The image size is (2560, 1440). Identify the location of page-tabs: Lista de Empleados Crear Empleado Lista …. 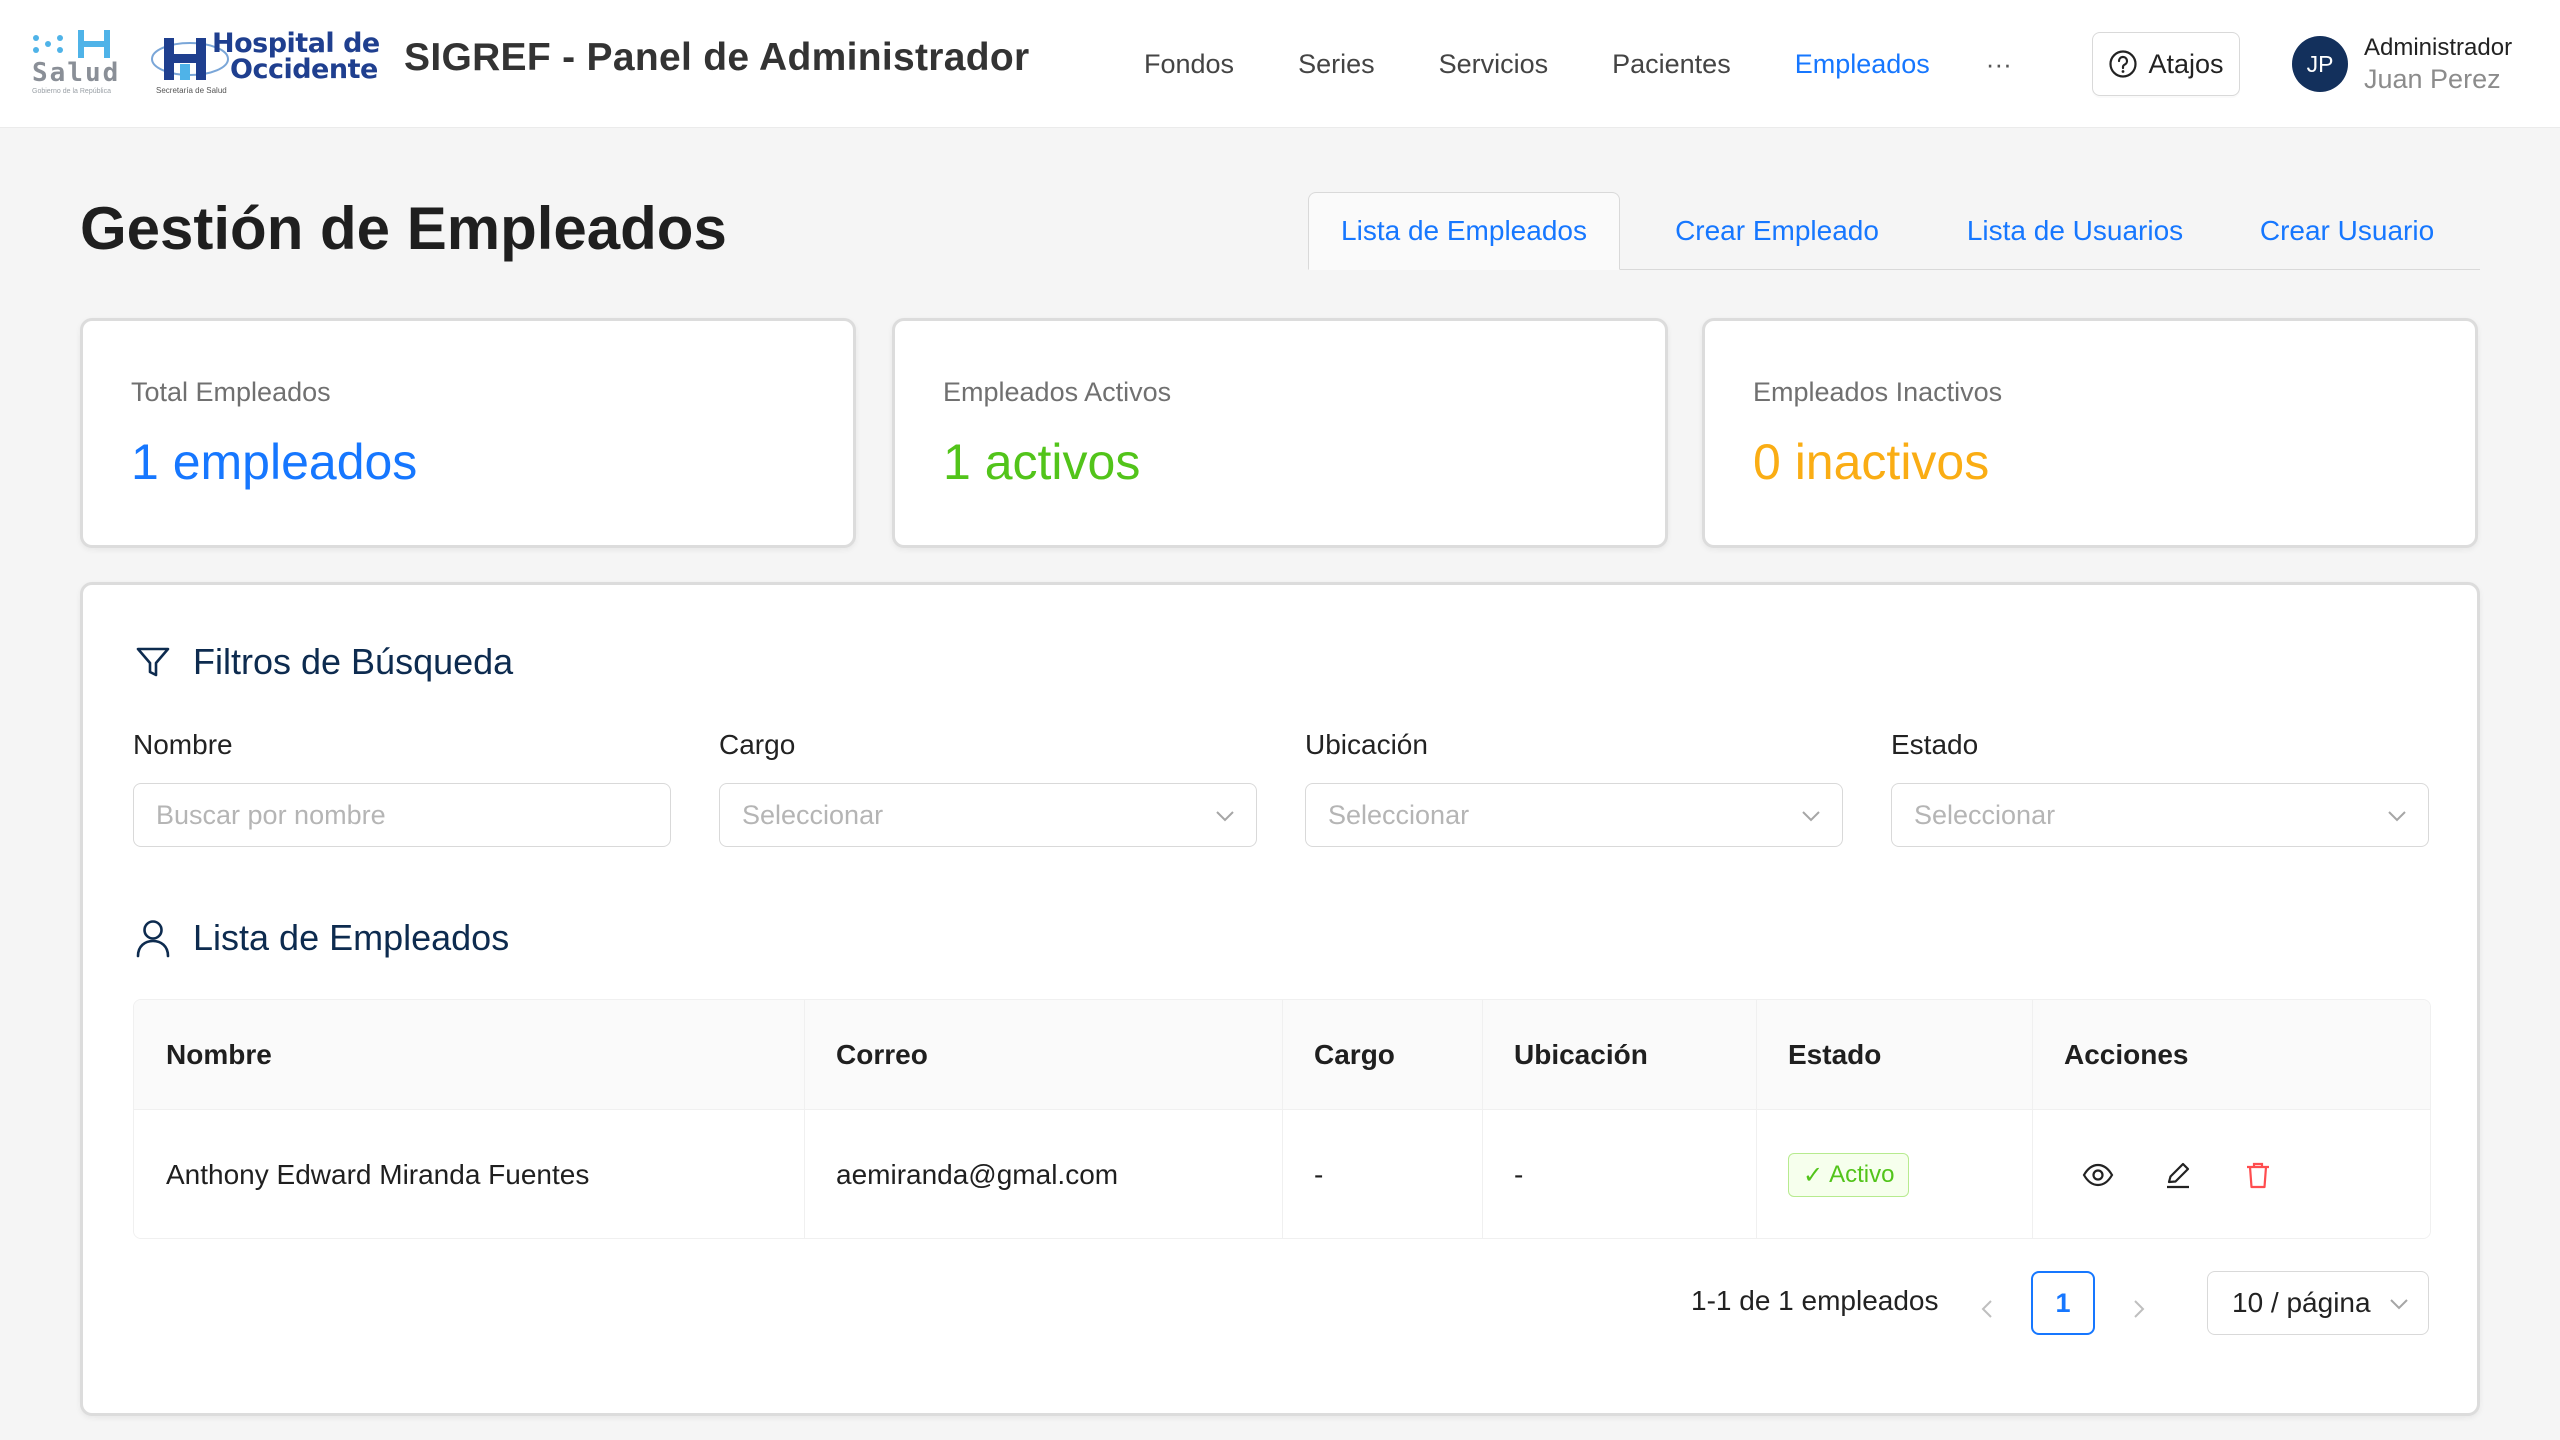
(1894, 231).